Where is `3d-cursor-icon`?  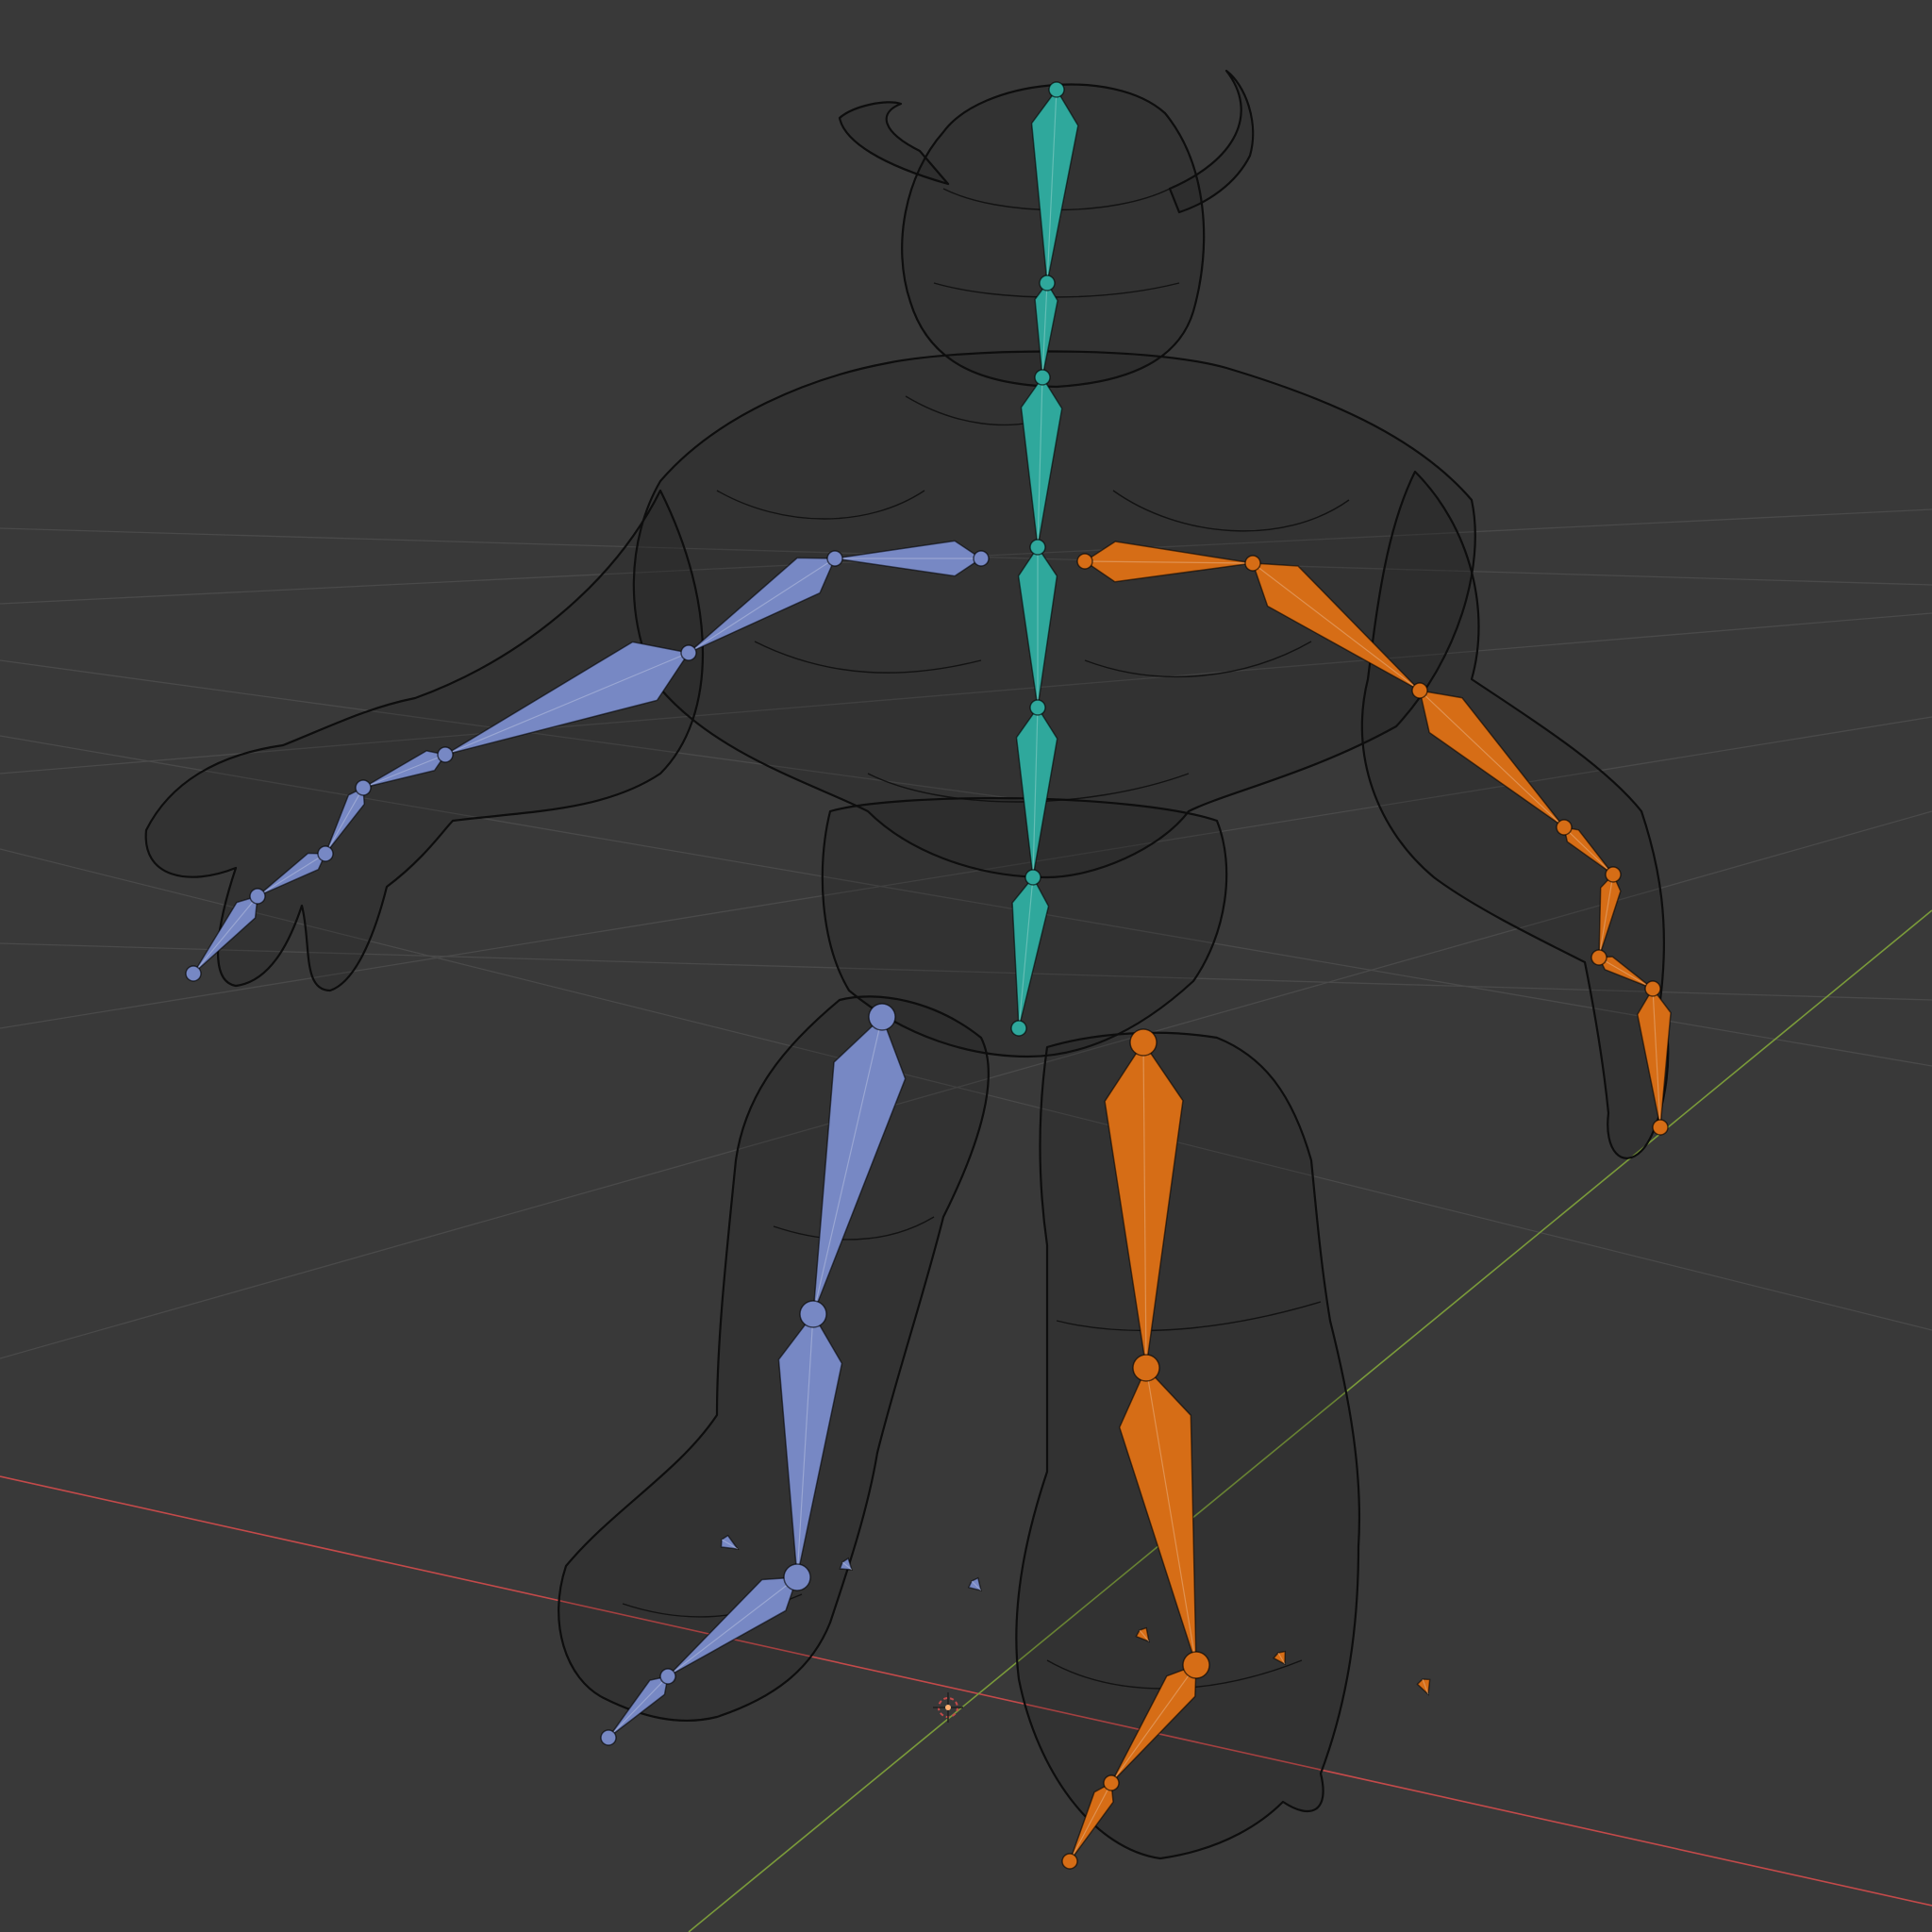 3d-cursor-icon is located at coordinates (948, 1708).